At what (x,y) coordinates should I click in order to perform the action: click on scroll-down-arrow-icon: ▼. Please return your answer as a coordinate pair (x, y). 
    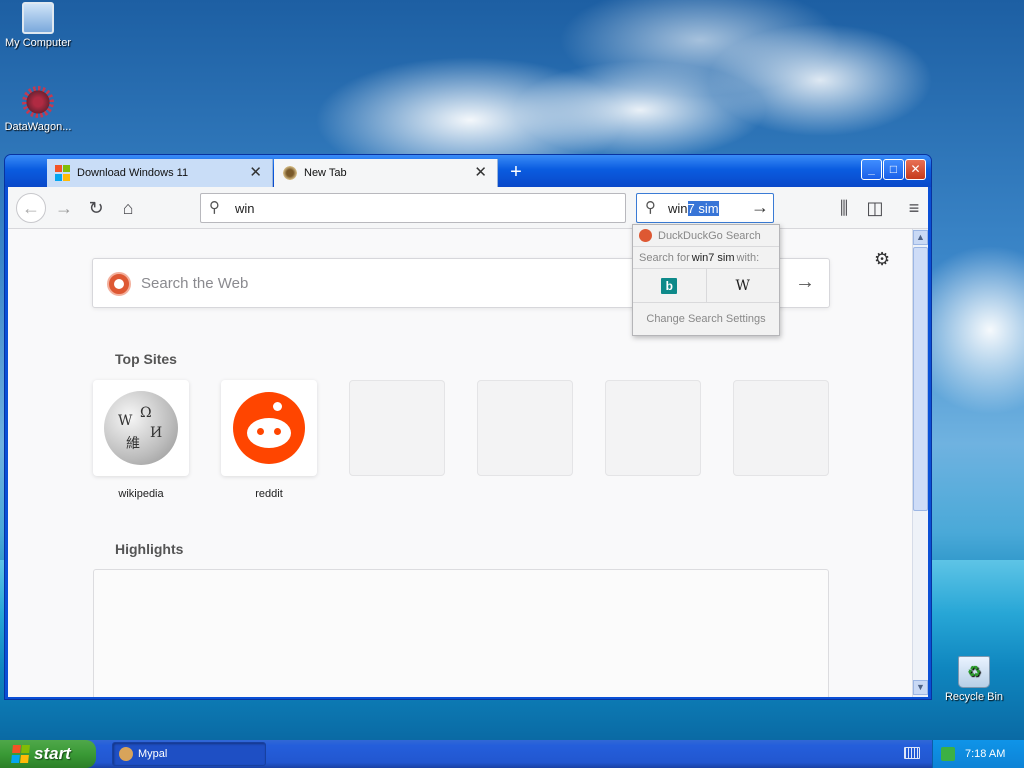
    Looking at the image, I should click on (920, 687).